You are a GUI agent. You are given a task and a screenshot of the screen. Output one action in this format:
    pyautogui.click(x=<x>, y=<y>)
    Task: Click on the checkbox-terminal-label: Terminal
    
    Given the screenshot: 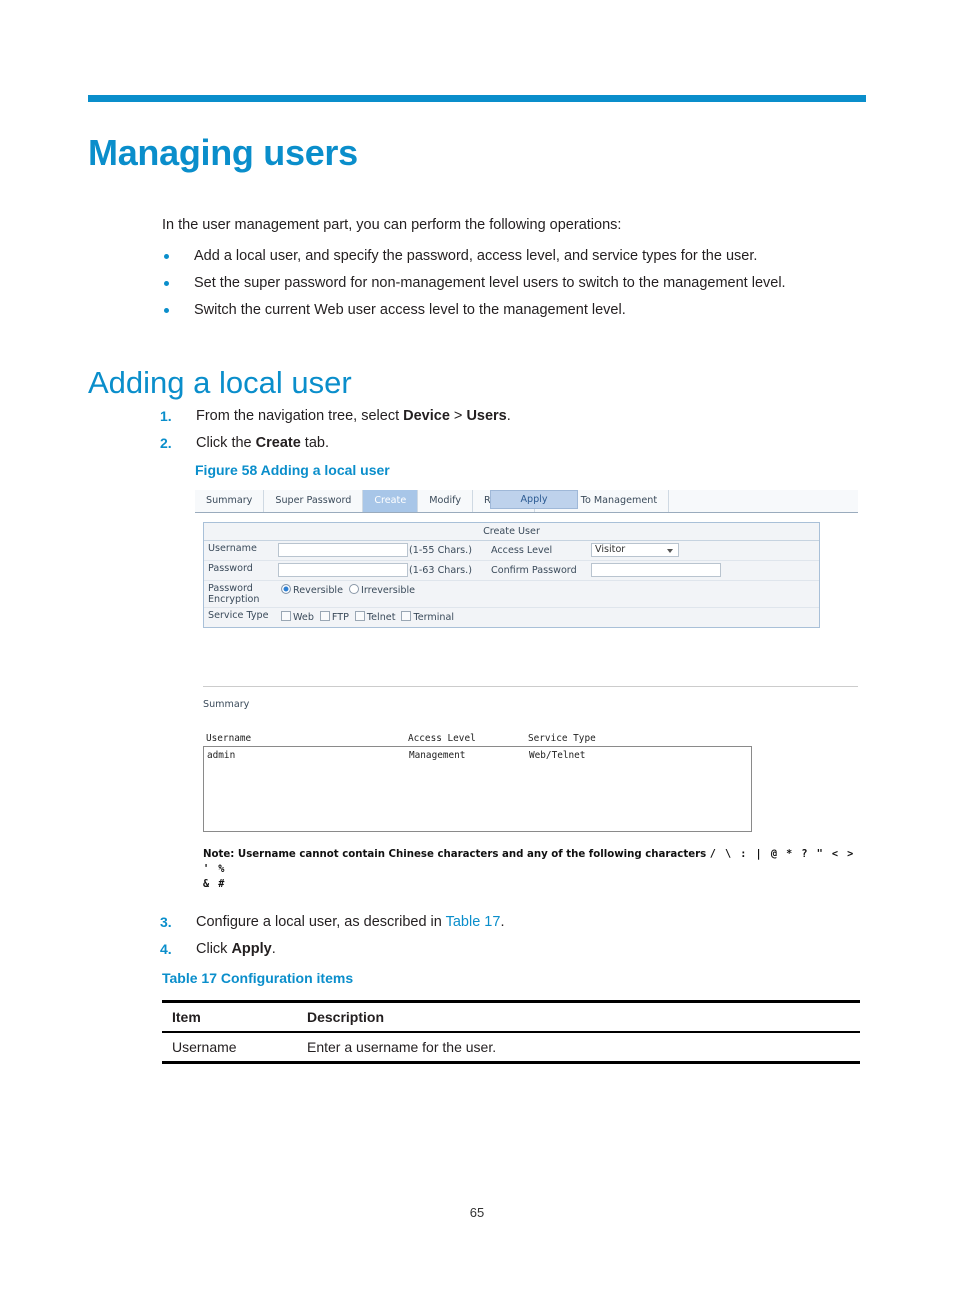 What is the action you would take?
    pyautogui.click(x=434, y=617)
    